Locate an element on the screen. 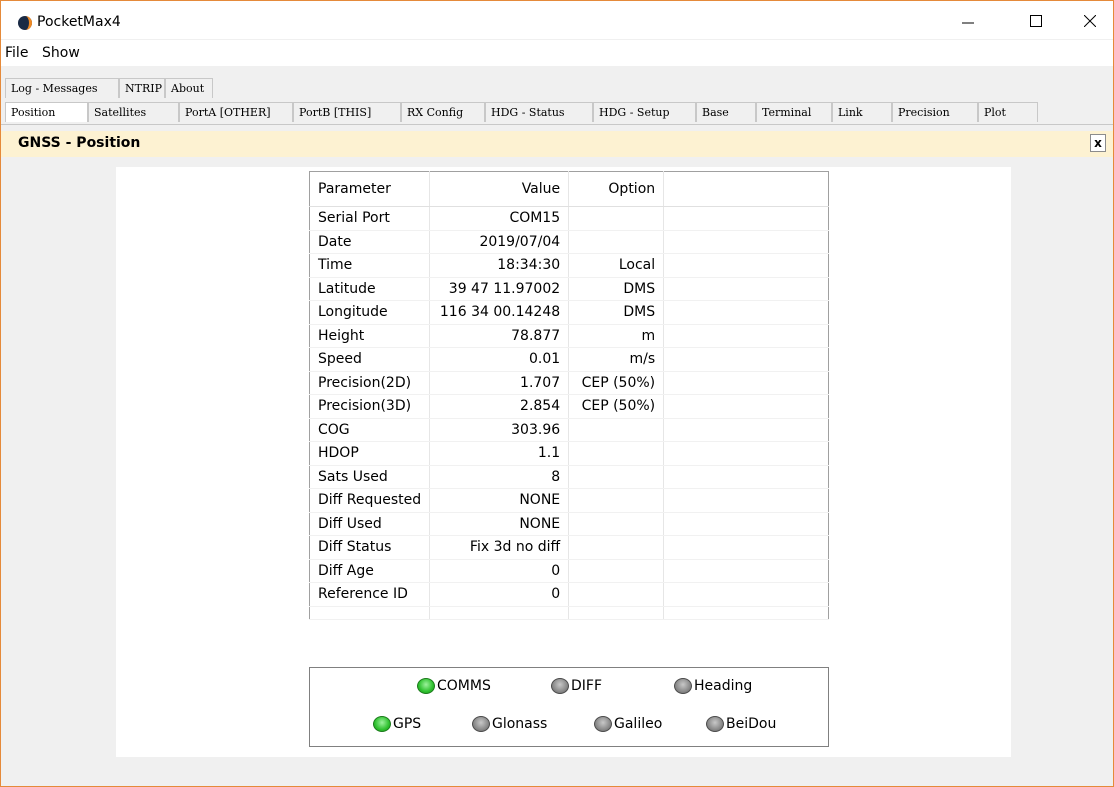 This screenshot has width=1114, height=787. table-row: Date 2019/07/04 is located at coordinates (569, 242).